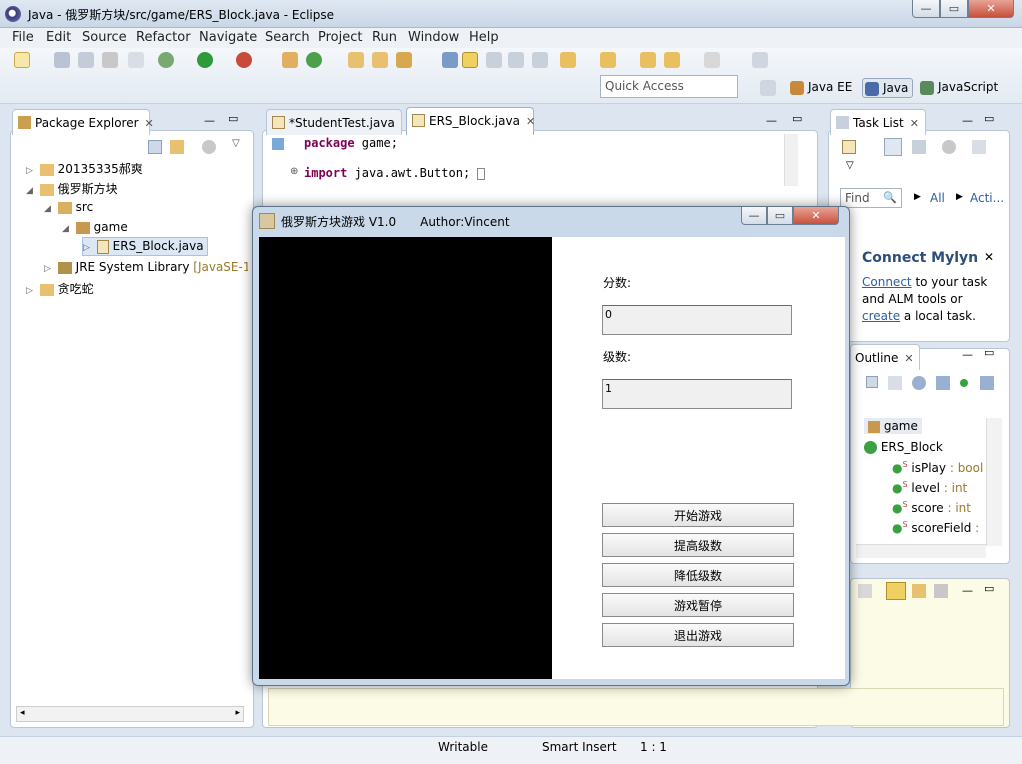 This screenshot has width=1022, height=764. What do you see at coordinates (903, 447) in the screenshot?
I see `outline-item-class: ERS_Block` at bounding box center [903, 447].